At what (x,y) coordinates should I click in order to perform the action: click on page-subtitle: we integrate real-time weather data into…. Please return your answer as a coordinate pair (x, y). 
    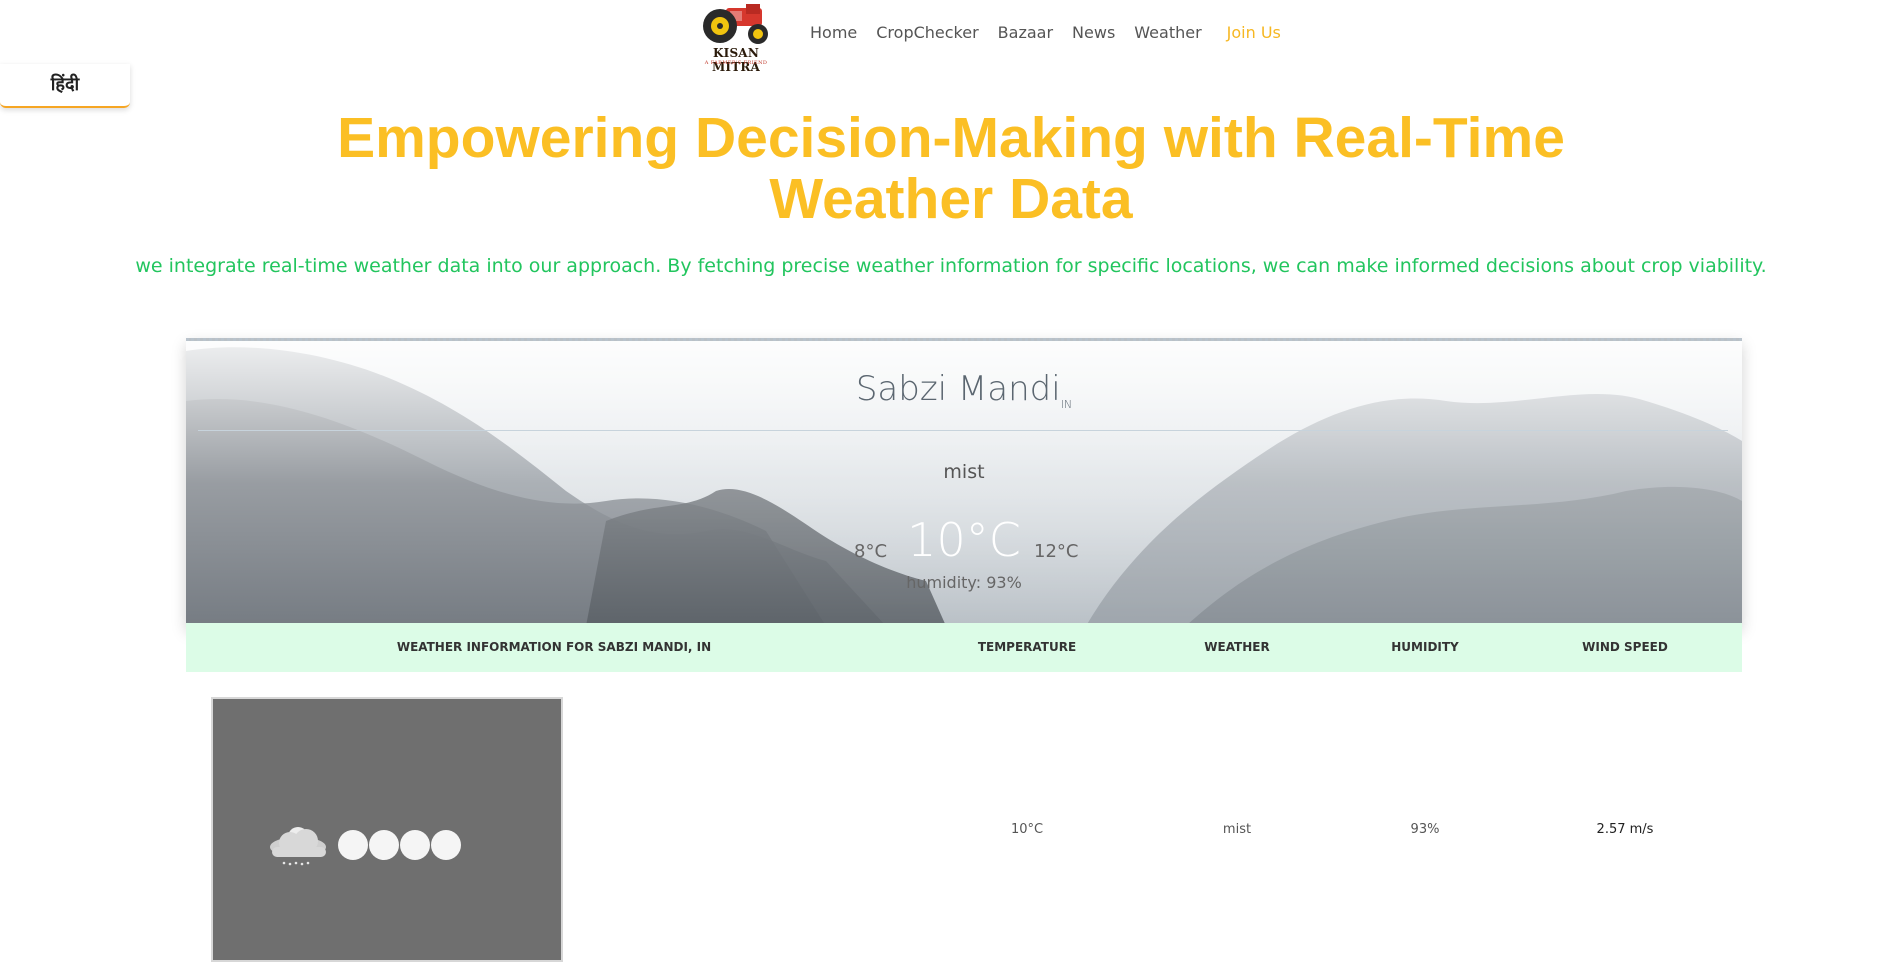
    Looking at the image, I should click on (951, 266).